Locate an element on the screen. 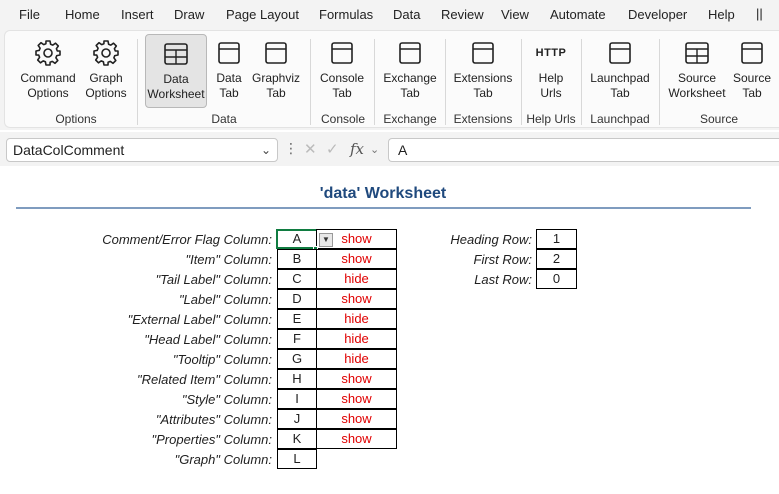 This screenshot has width=779, height=494. menu-insert: Insert is located at coordinates (137, 14).